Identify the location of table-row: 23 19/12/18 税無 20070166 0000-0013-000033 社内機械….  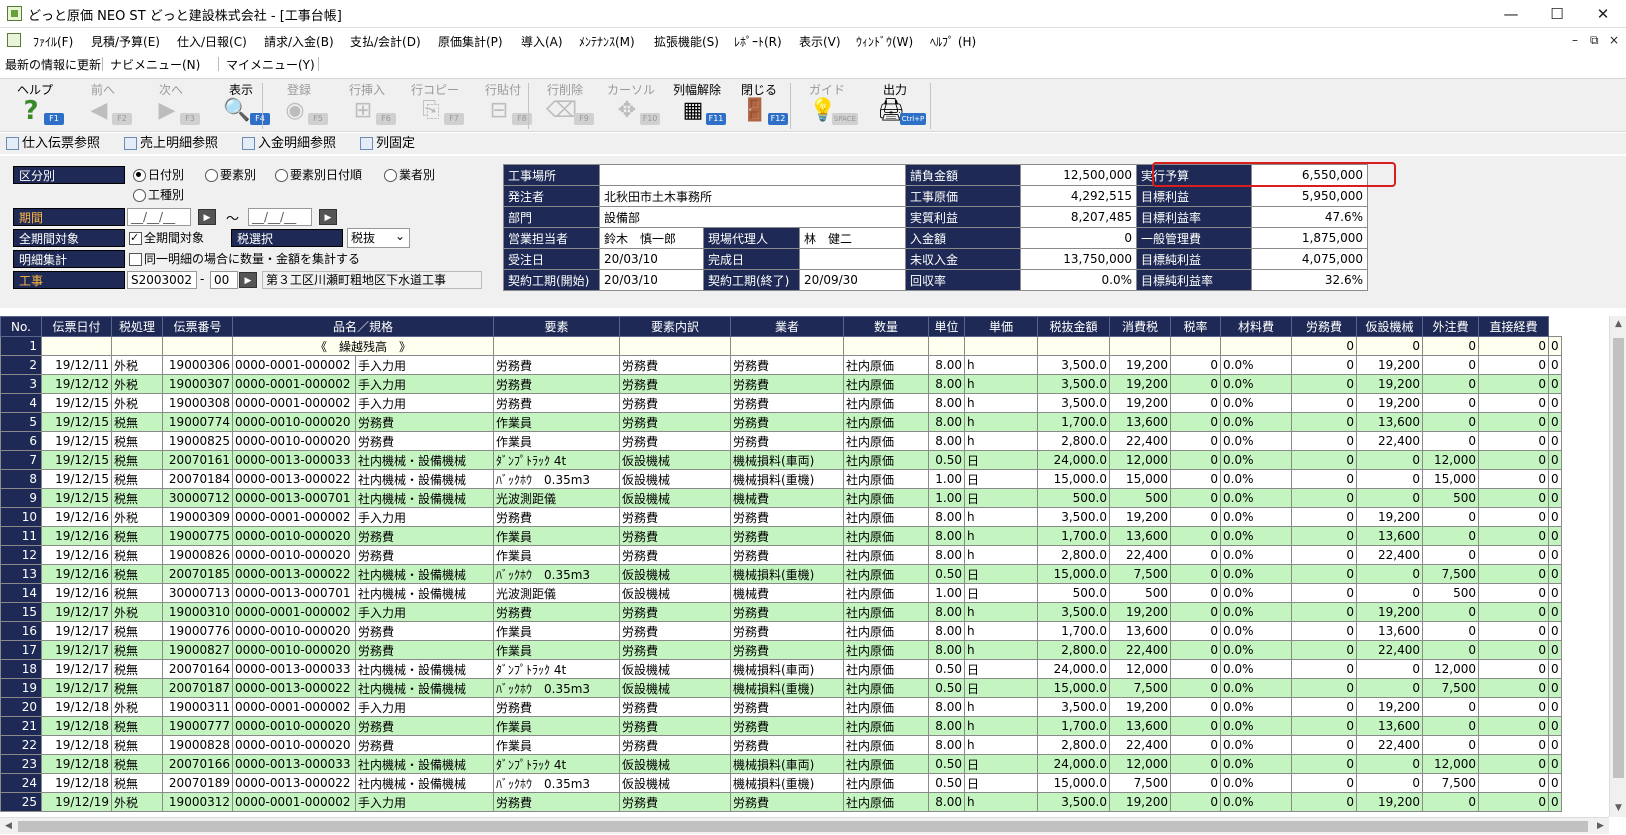
(781, 764).